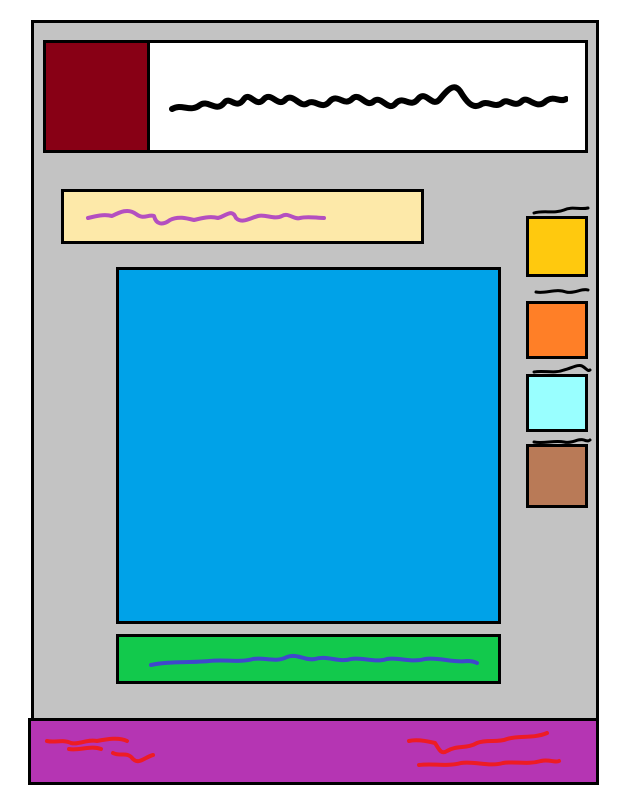 This screenshot has width=630, height=811. I want to click on swatch-light-cyan, so click(557, 403).